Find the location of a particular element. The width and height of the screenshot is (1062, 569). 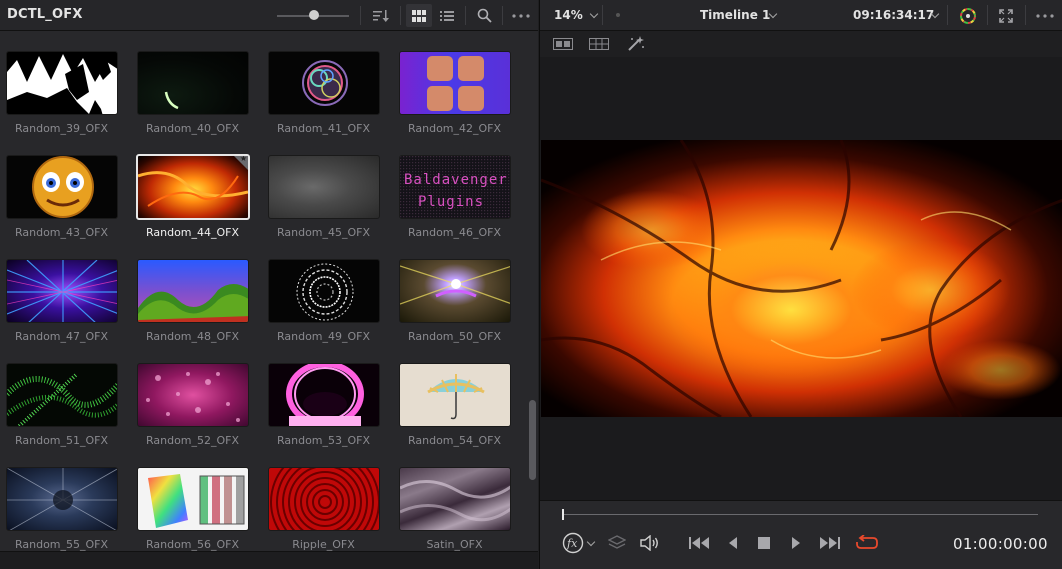

effects-fx-icon: fx is located at coordinates (573, 543).